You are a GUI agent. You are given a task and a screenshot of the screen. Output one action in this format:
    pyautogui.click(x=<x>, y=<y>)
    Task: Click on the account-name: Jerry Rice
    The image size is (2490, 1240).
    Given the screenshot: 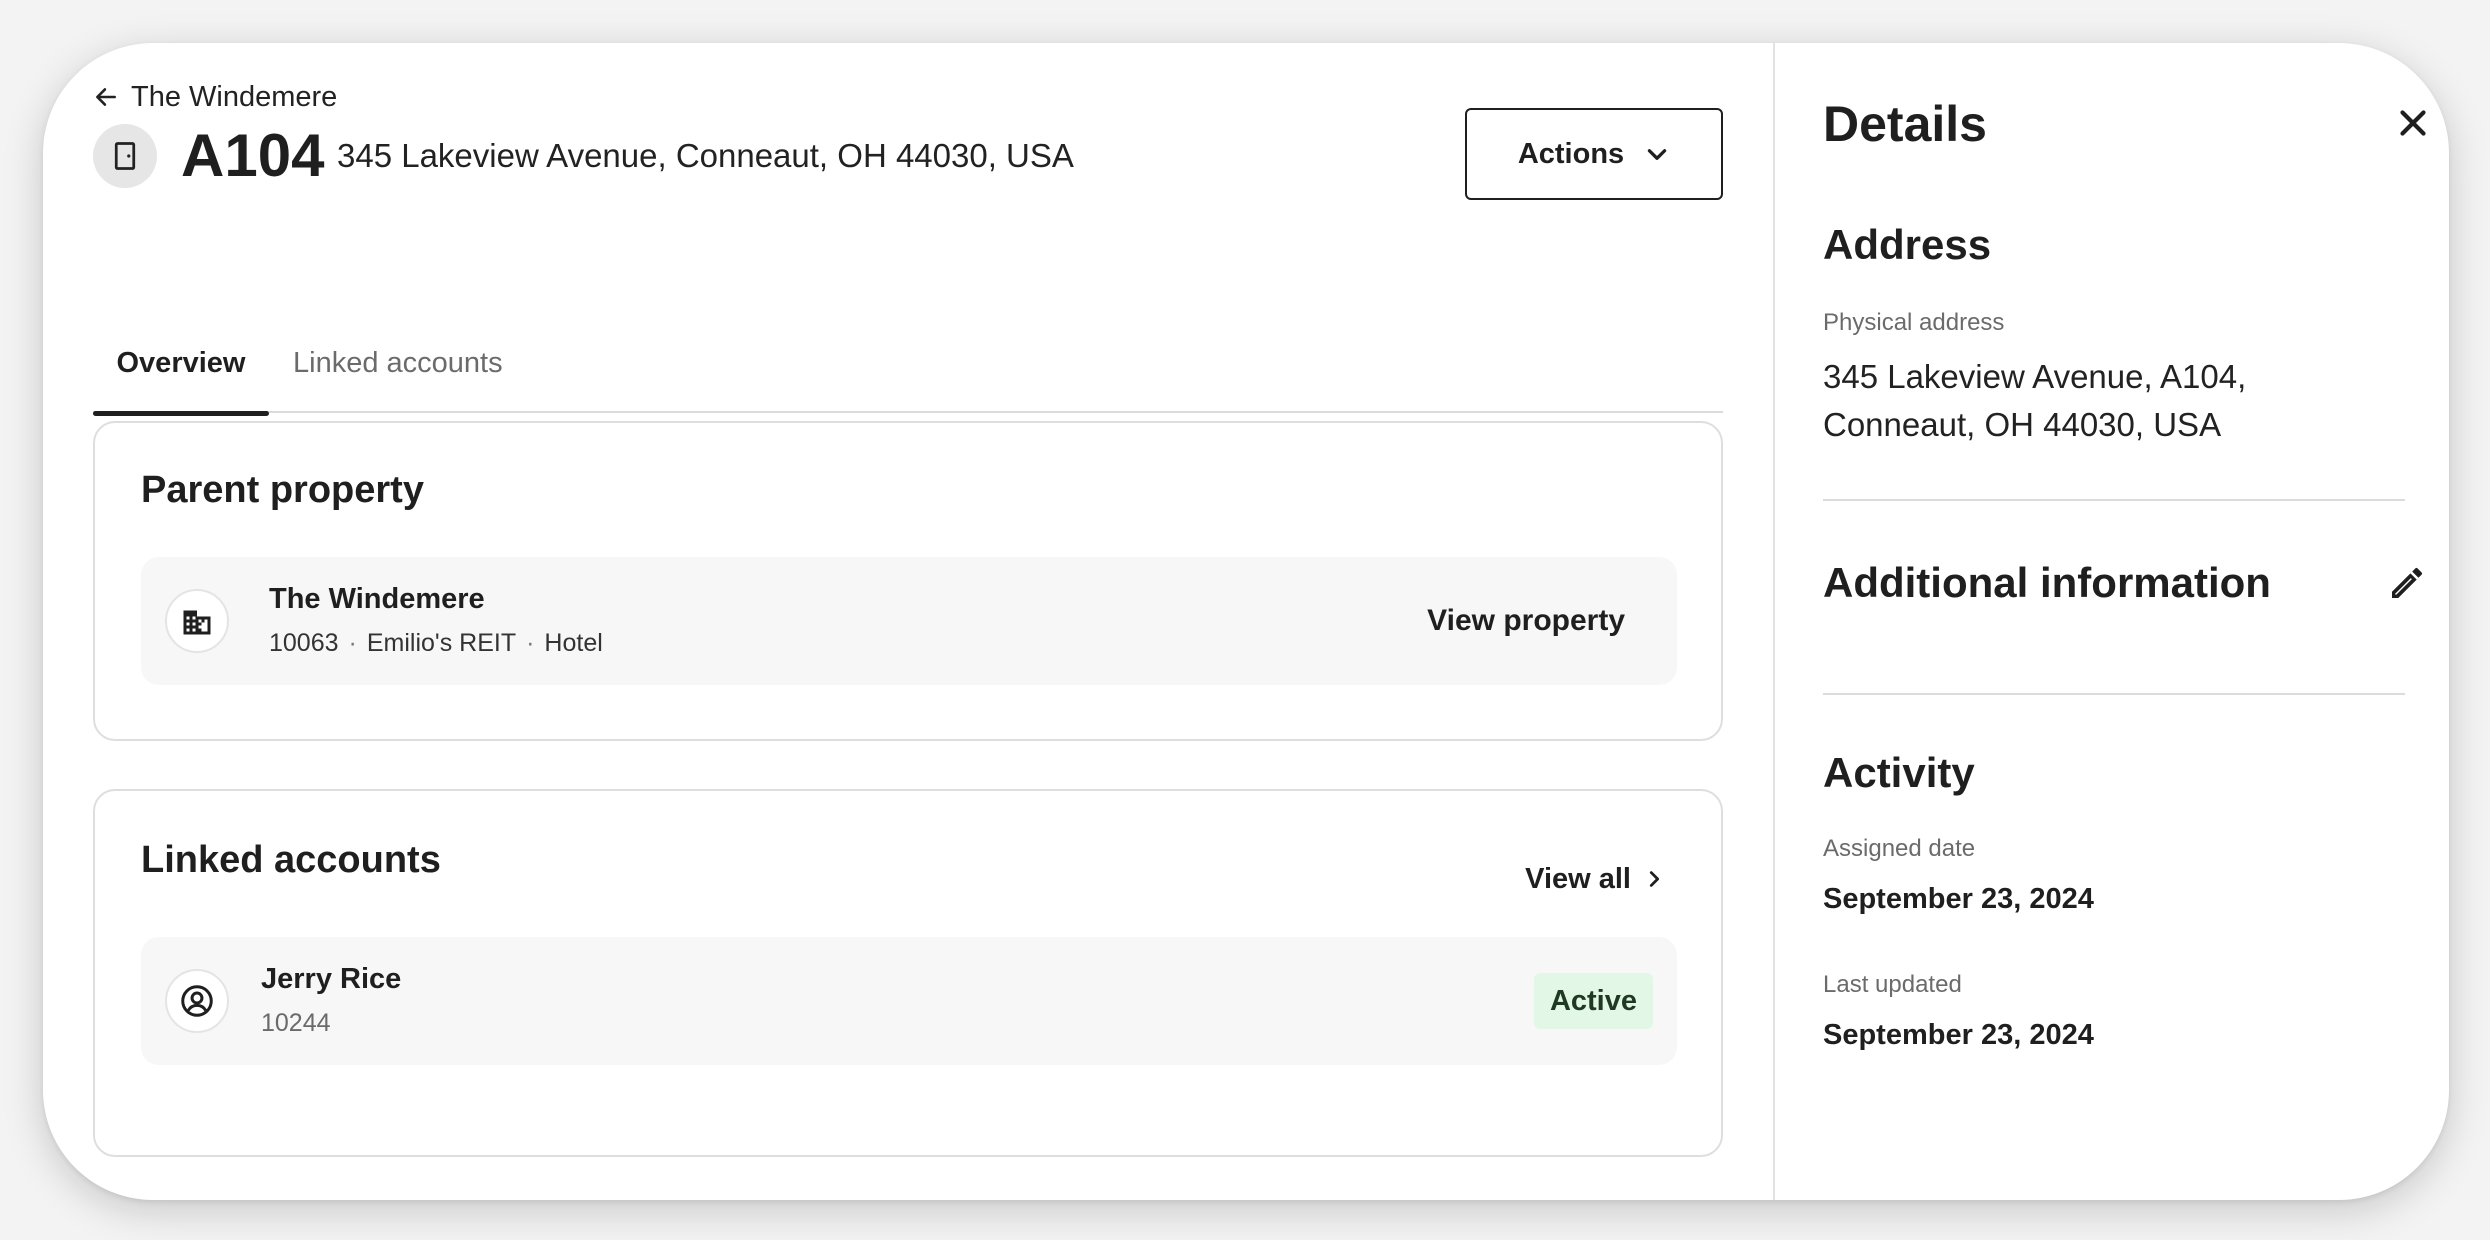 What is the action you would take?
    pyautogui.click(x=331, y=979)
    